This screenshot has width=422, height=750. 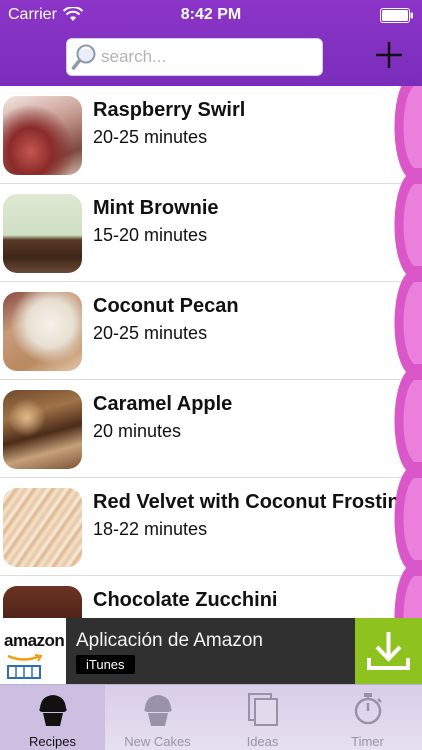 What do you see at coordinates (262, 741) in the screenshot?
I see `tab-label: Ideas` at bounding box center [262, 741].